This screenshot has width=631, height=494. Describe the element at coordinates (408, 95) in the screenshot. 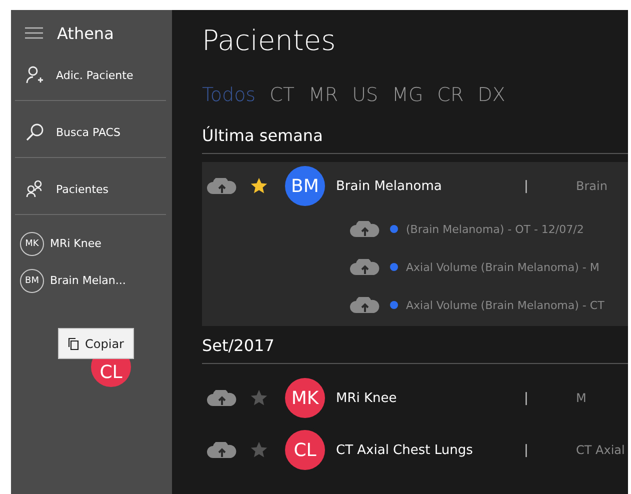

I see `filter-tab: MG` at that location.